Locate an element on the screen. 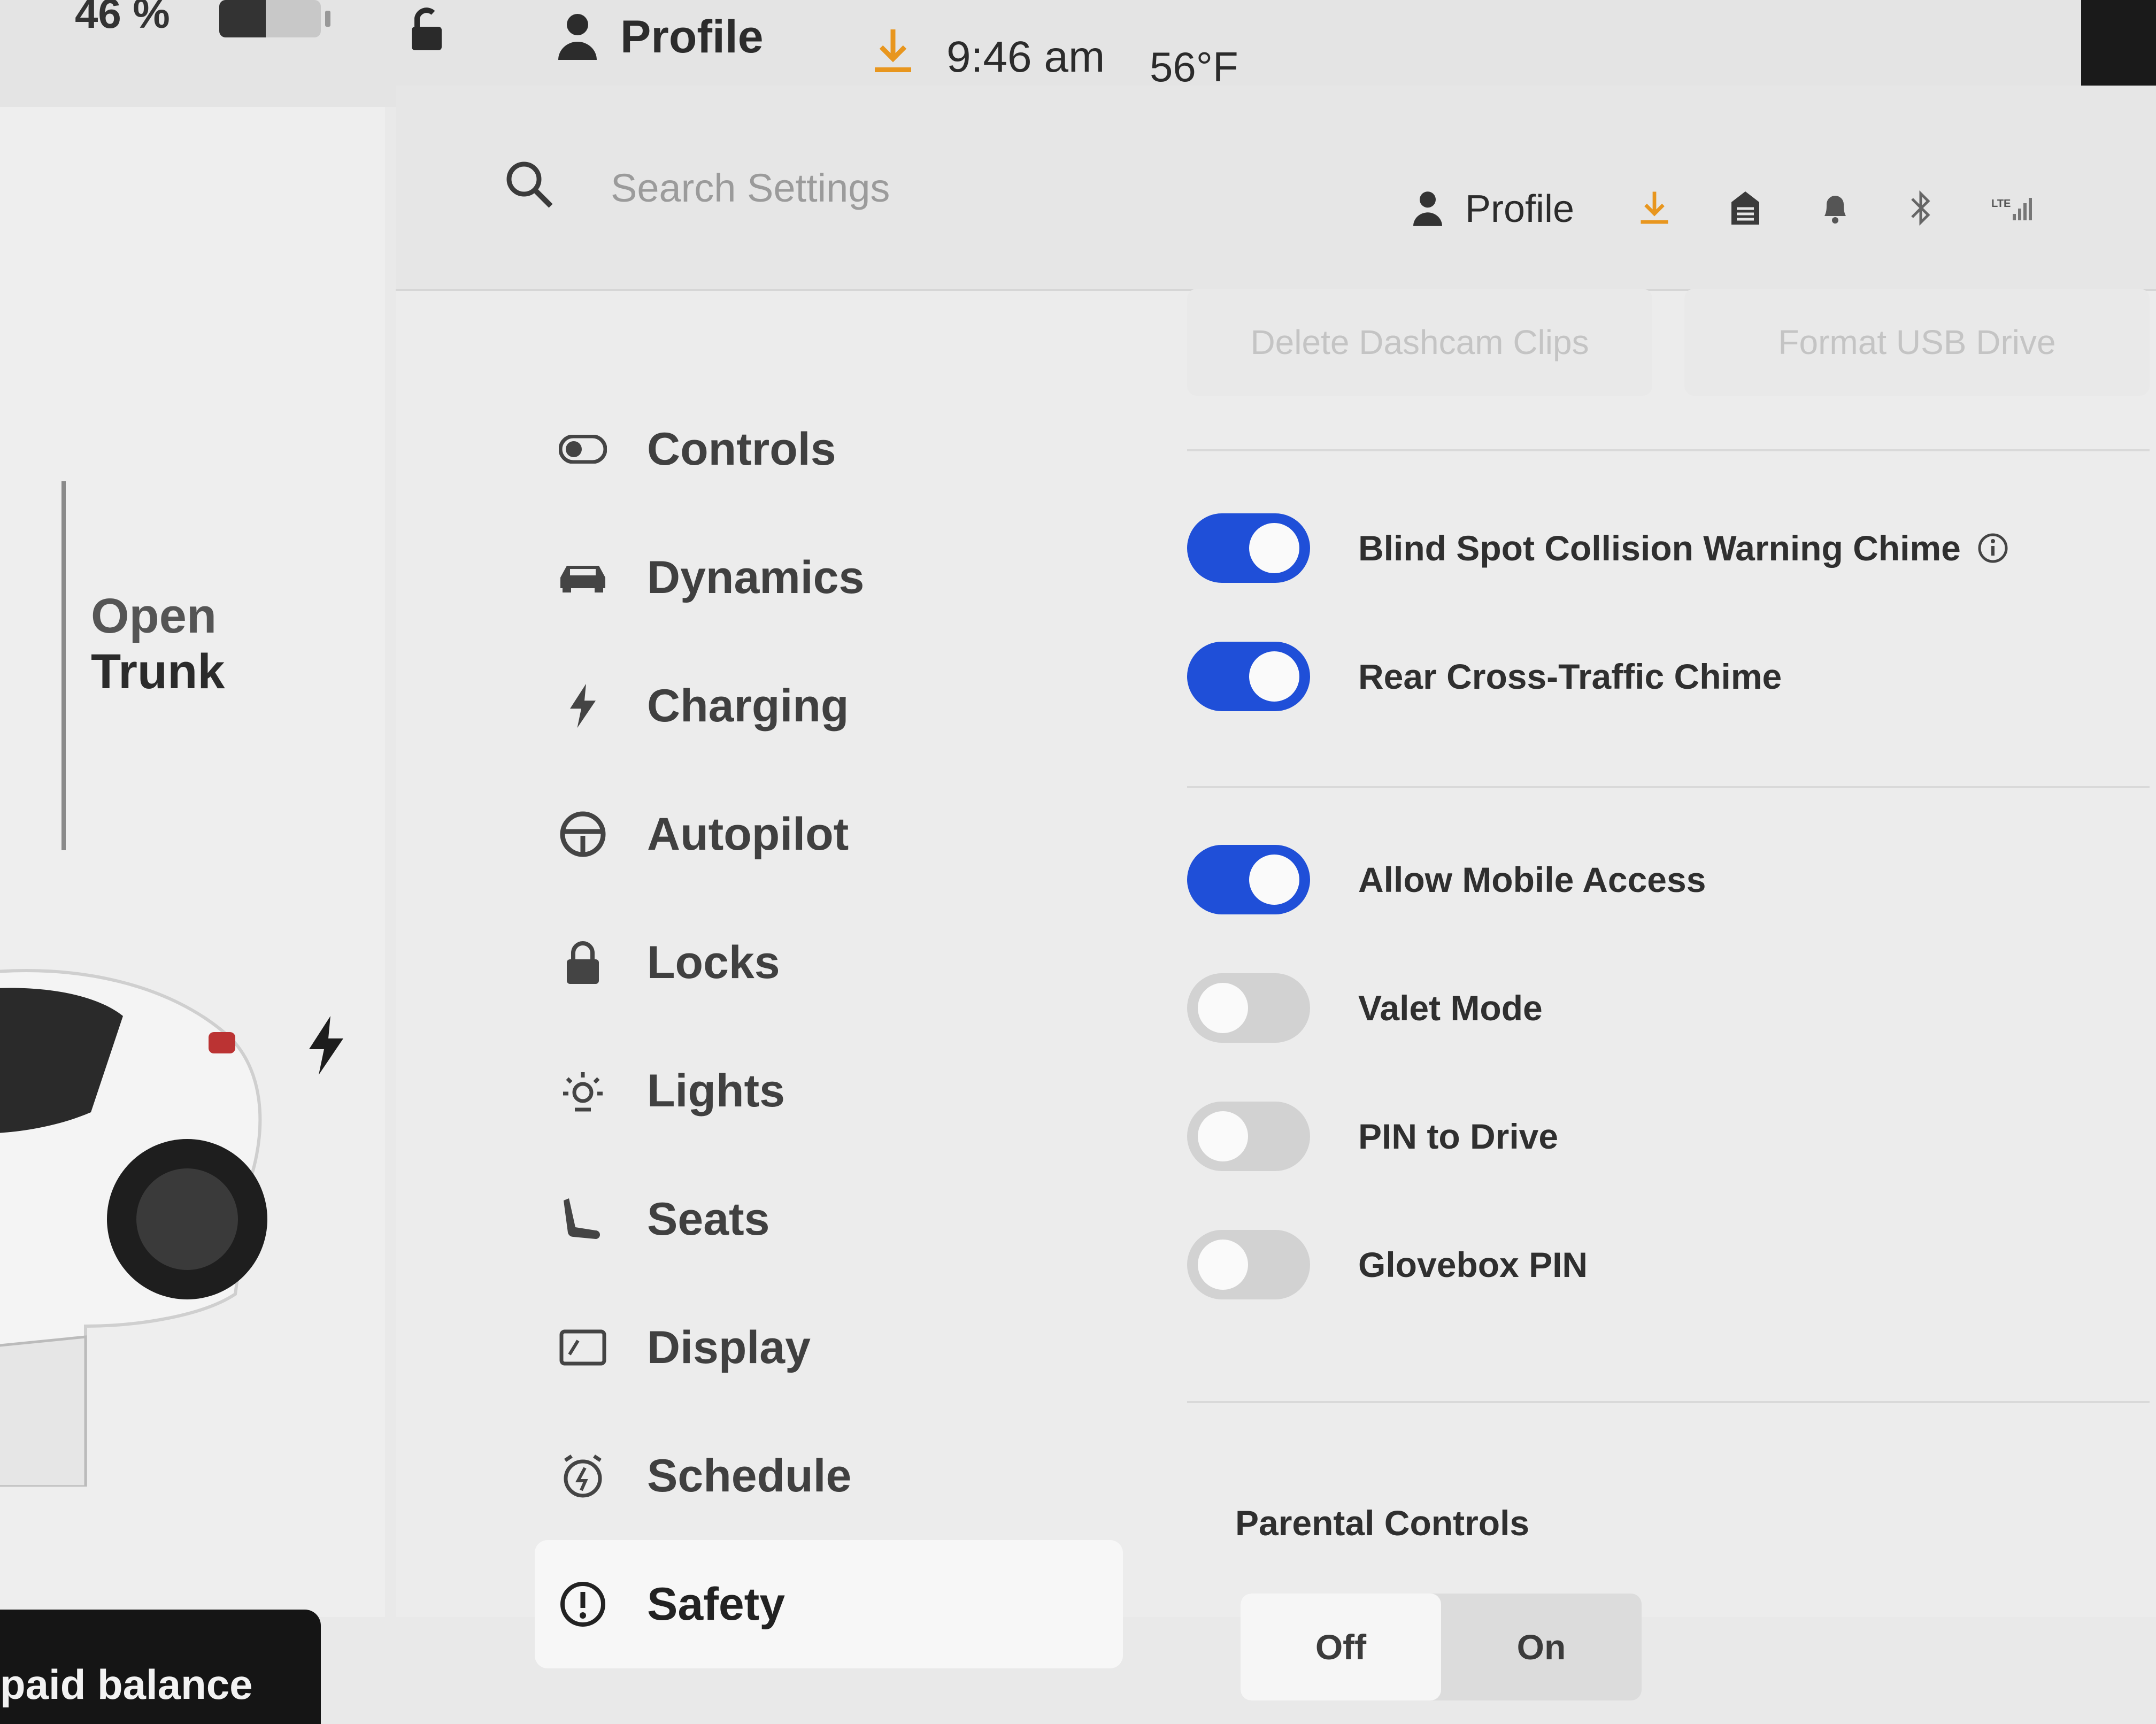 This screenshot has height=1724, width=2156. setting-label: Allow Mobile Access is located at coordinates (1532, 879).